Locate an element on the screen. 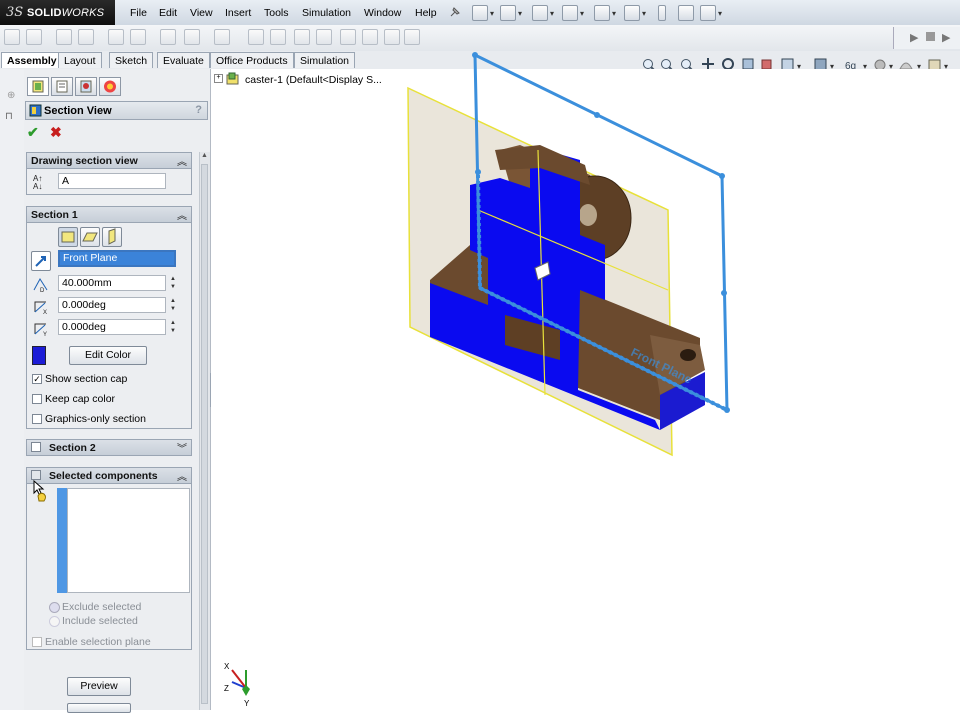 This screenshot has height=713, width=960. section-name-field: A is located at coordinates (112, 181).